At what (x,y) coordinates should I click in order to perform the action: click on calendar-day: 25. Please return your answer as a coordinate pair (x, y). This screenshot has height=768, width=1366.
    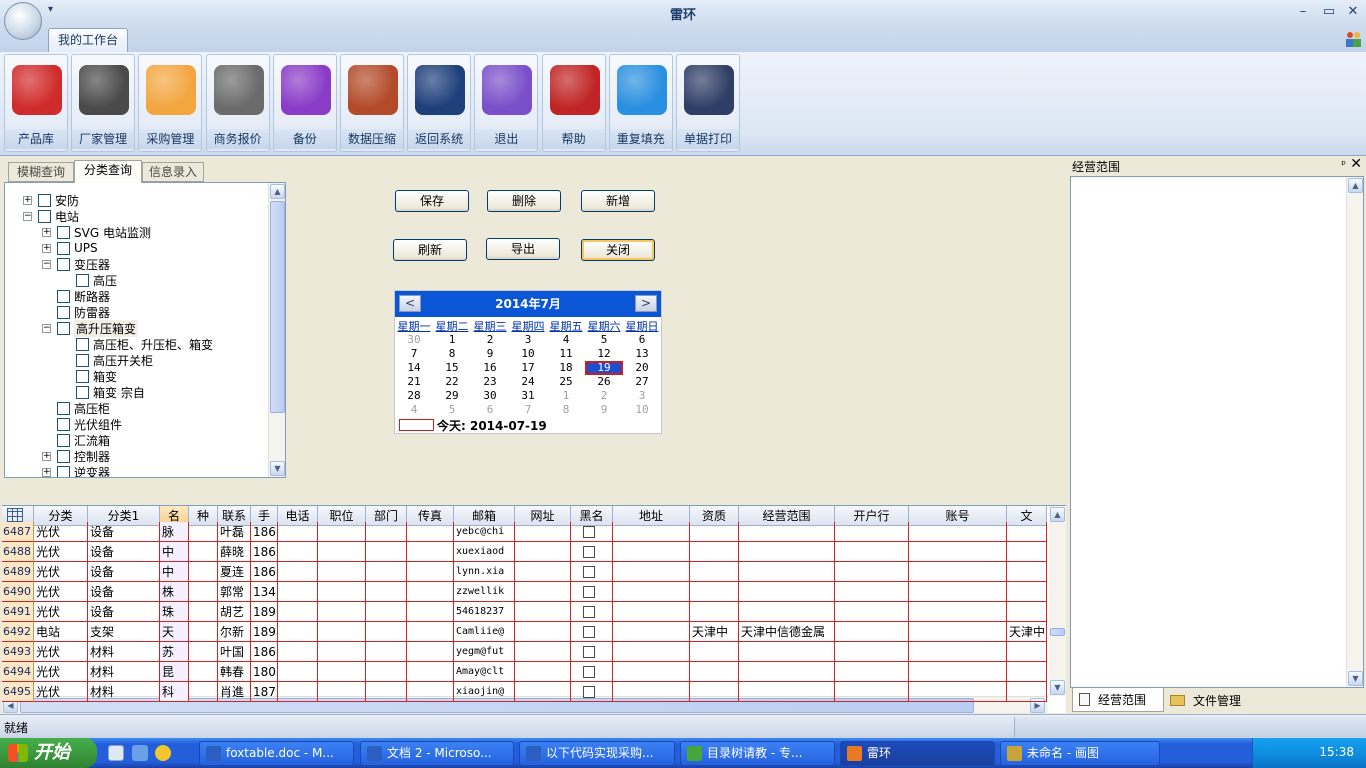
    Looking at the image, I should click on (566, 382).